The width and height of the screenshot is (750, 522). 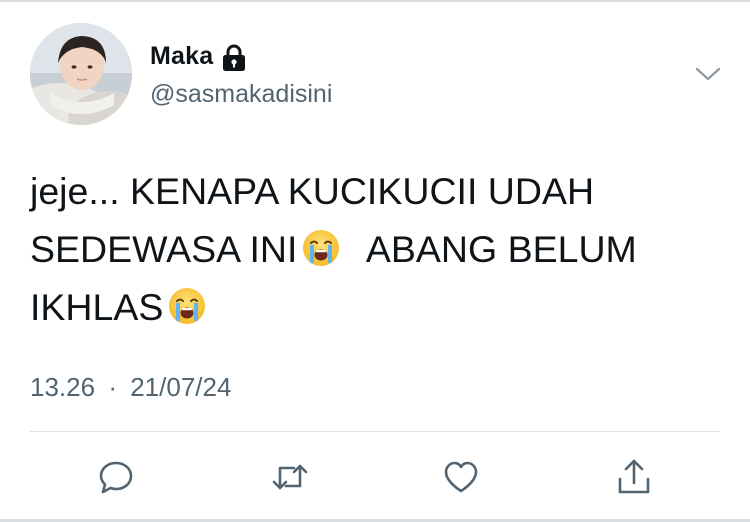 I want to click on lock-icon, so click(x=234, y=58).